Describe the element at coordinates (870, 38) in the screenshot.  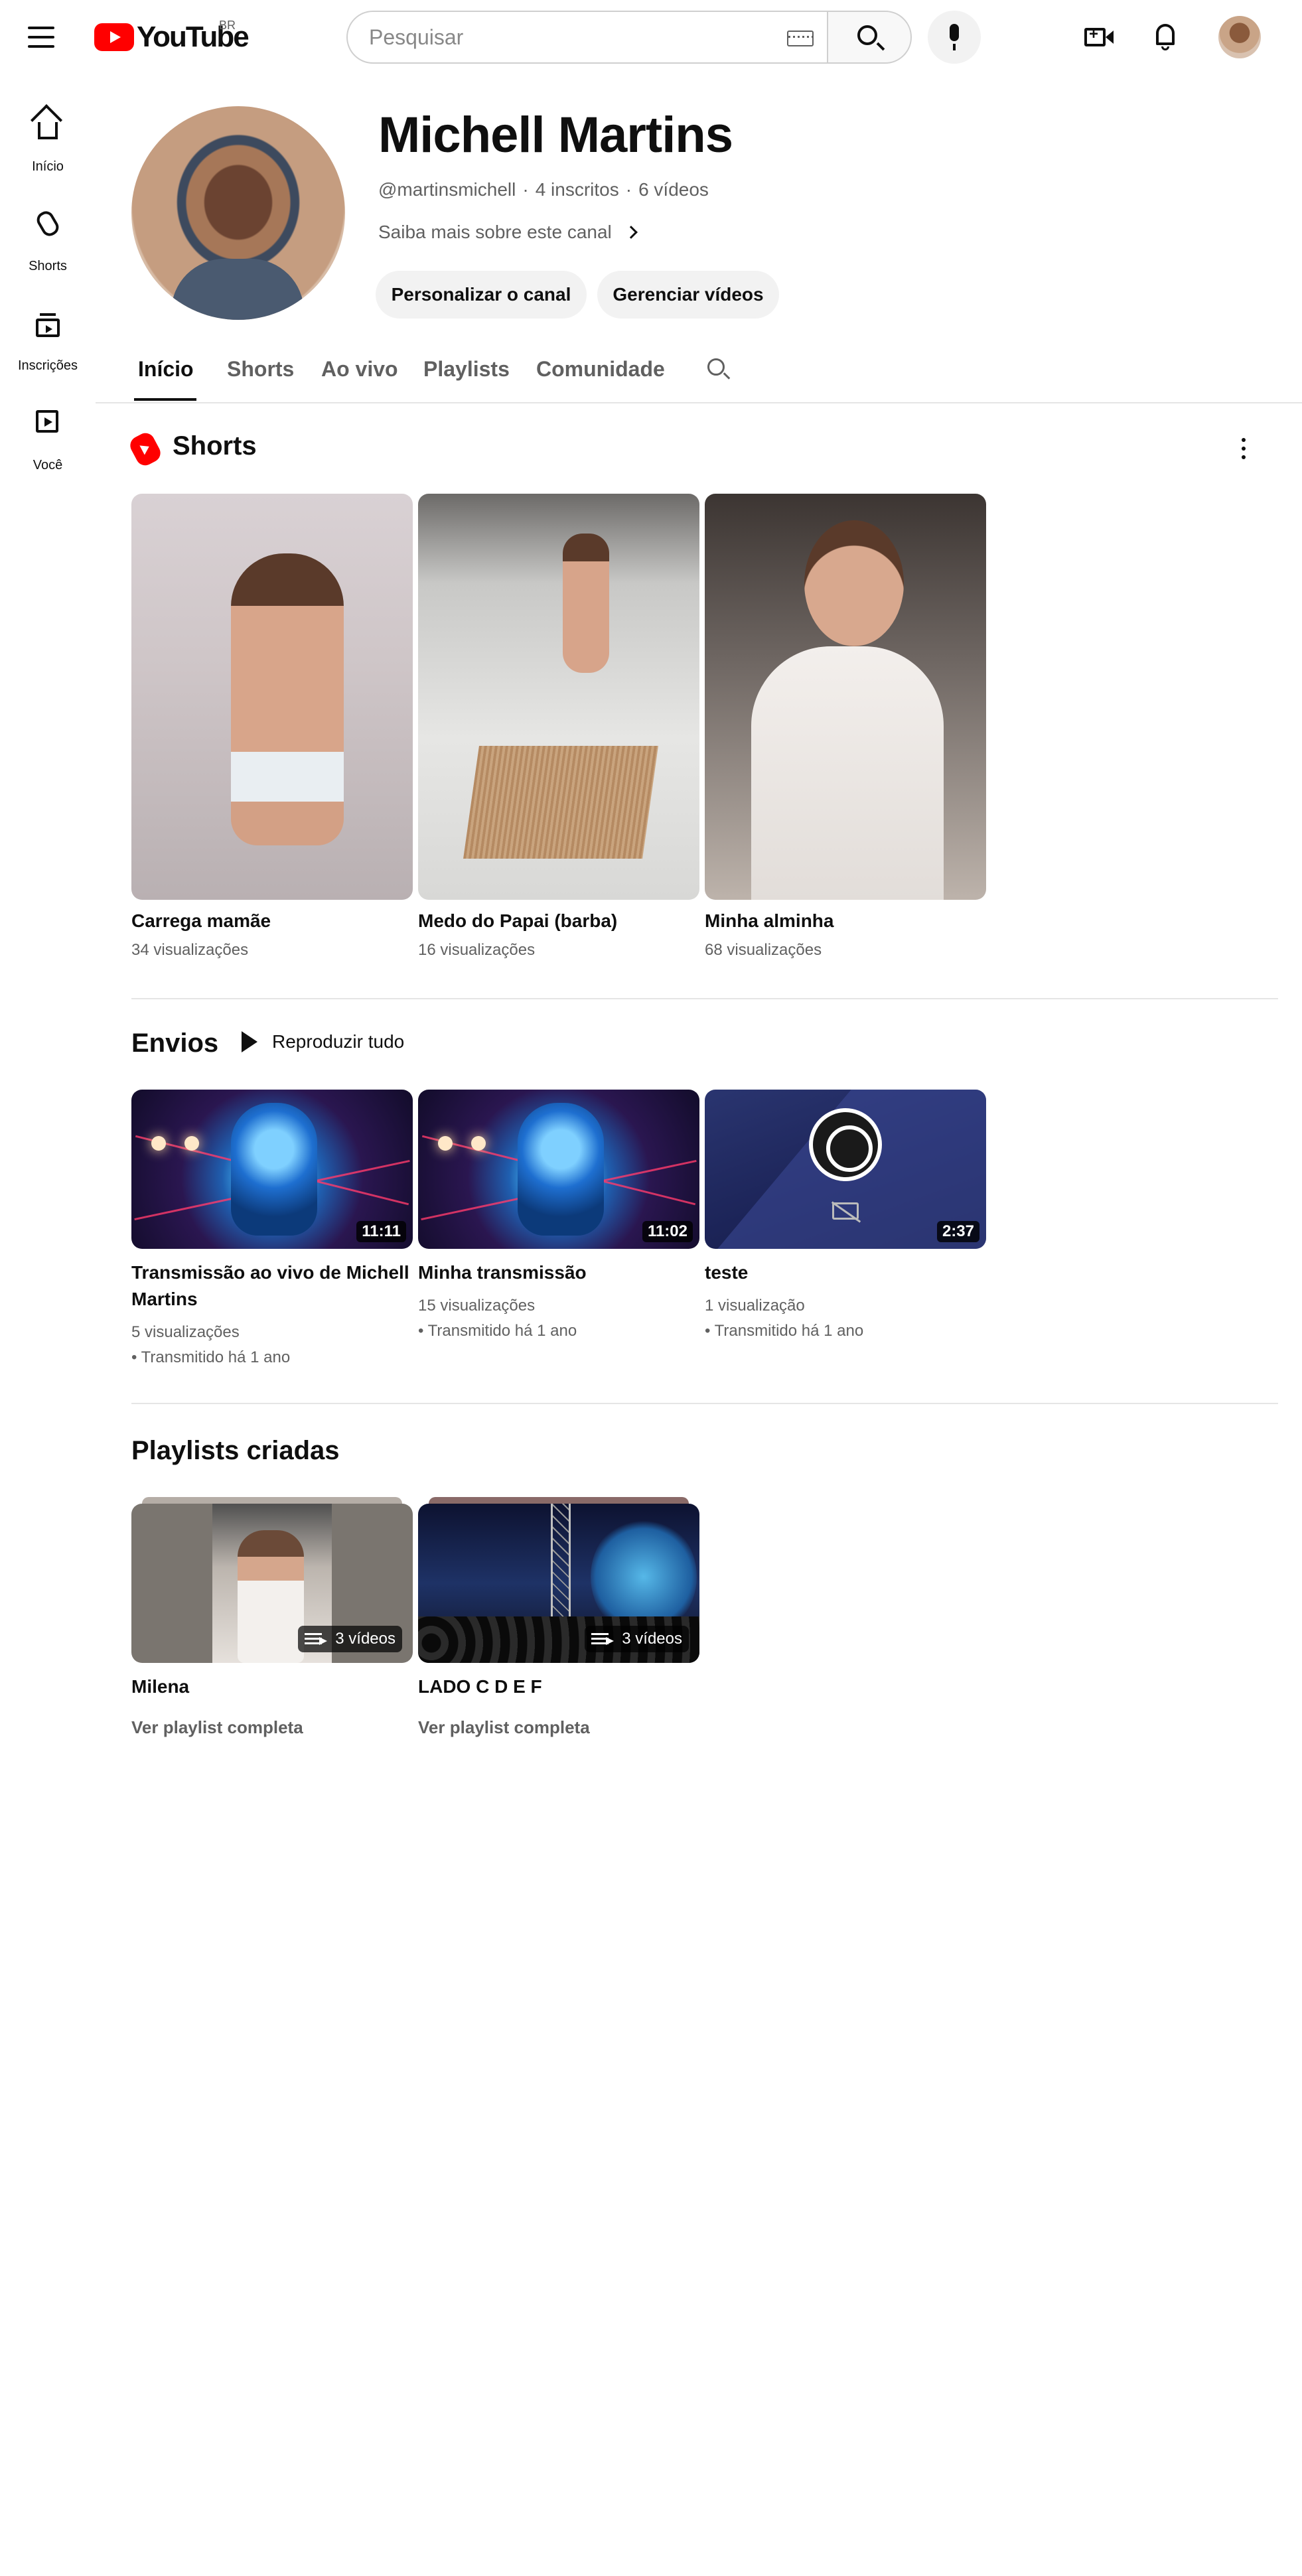
I see `search-button` at that location.